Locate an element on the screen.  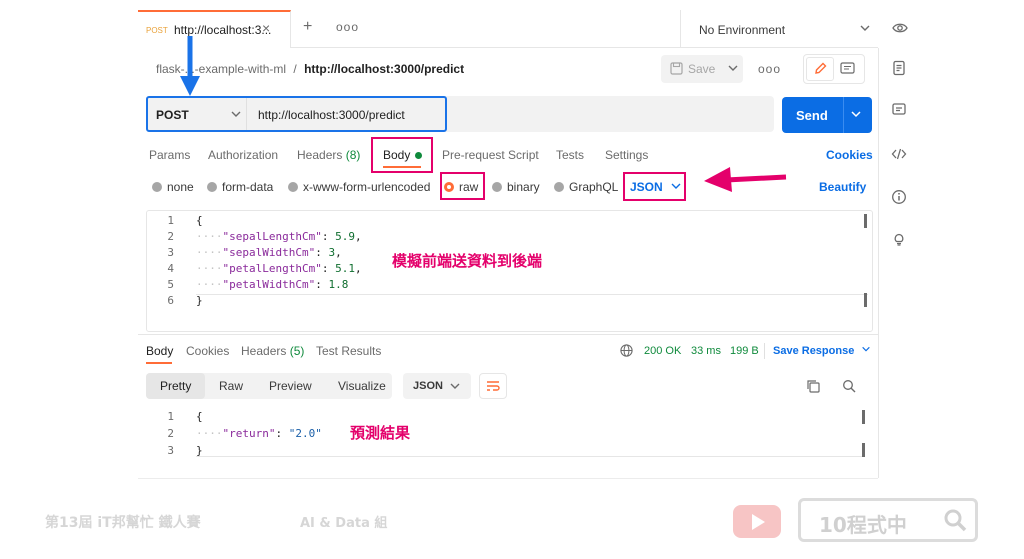
send-button: Send is located at coordinates (827, 115).